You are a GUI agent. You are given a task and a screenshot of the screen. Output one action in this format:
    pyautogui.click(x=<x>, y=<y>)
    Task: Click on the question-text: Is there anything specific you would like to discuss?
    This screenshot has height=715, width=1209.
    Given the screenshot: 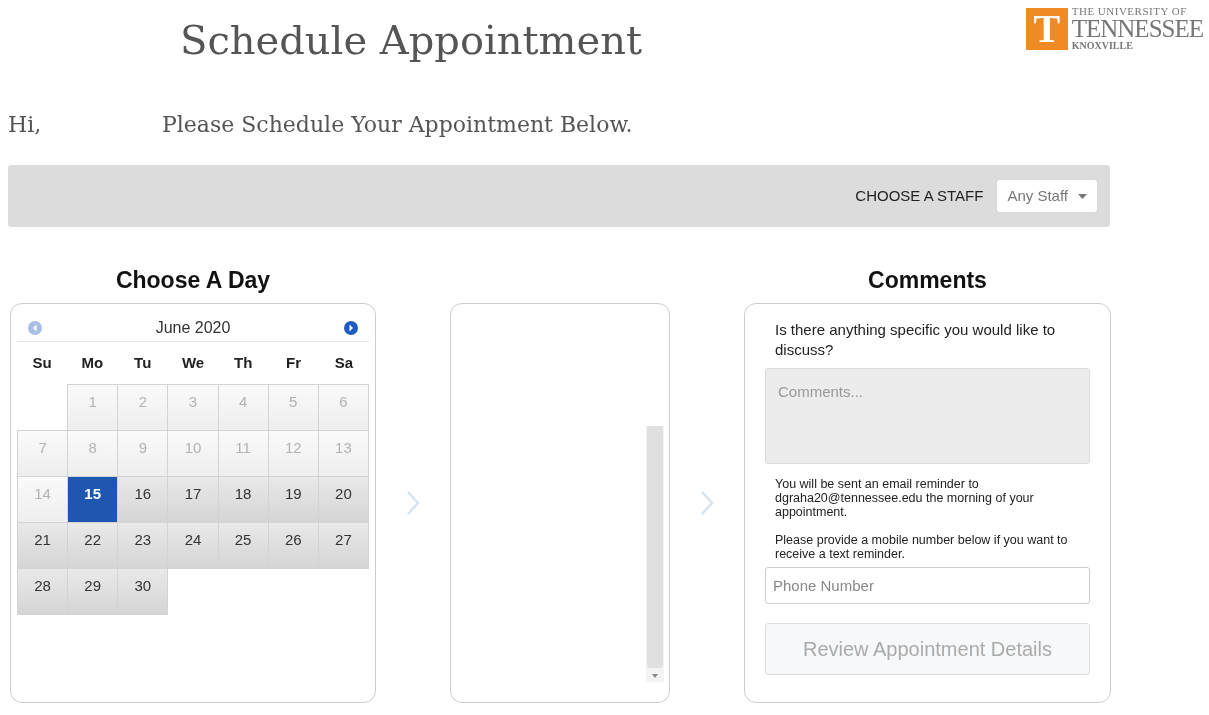 What is the action you would take?
    pyautogui.click(x=915, y=340)
    